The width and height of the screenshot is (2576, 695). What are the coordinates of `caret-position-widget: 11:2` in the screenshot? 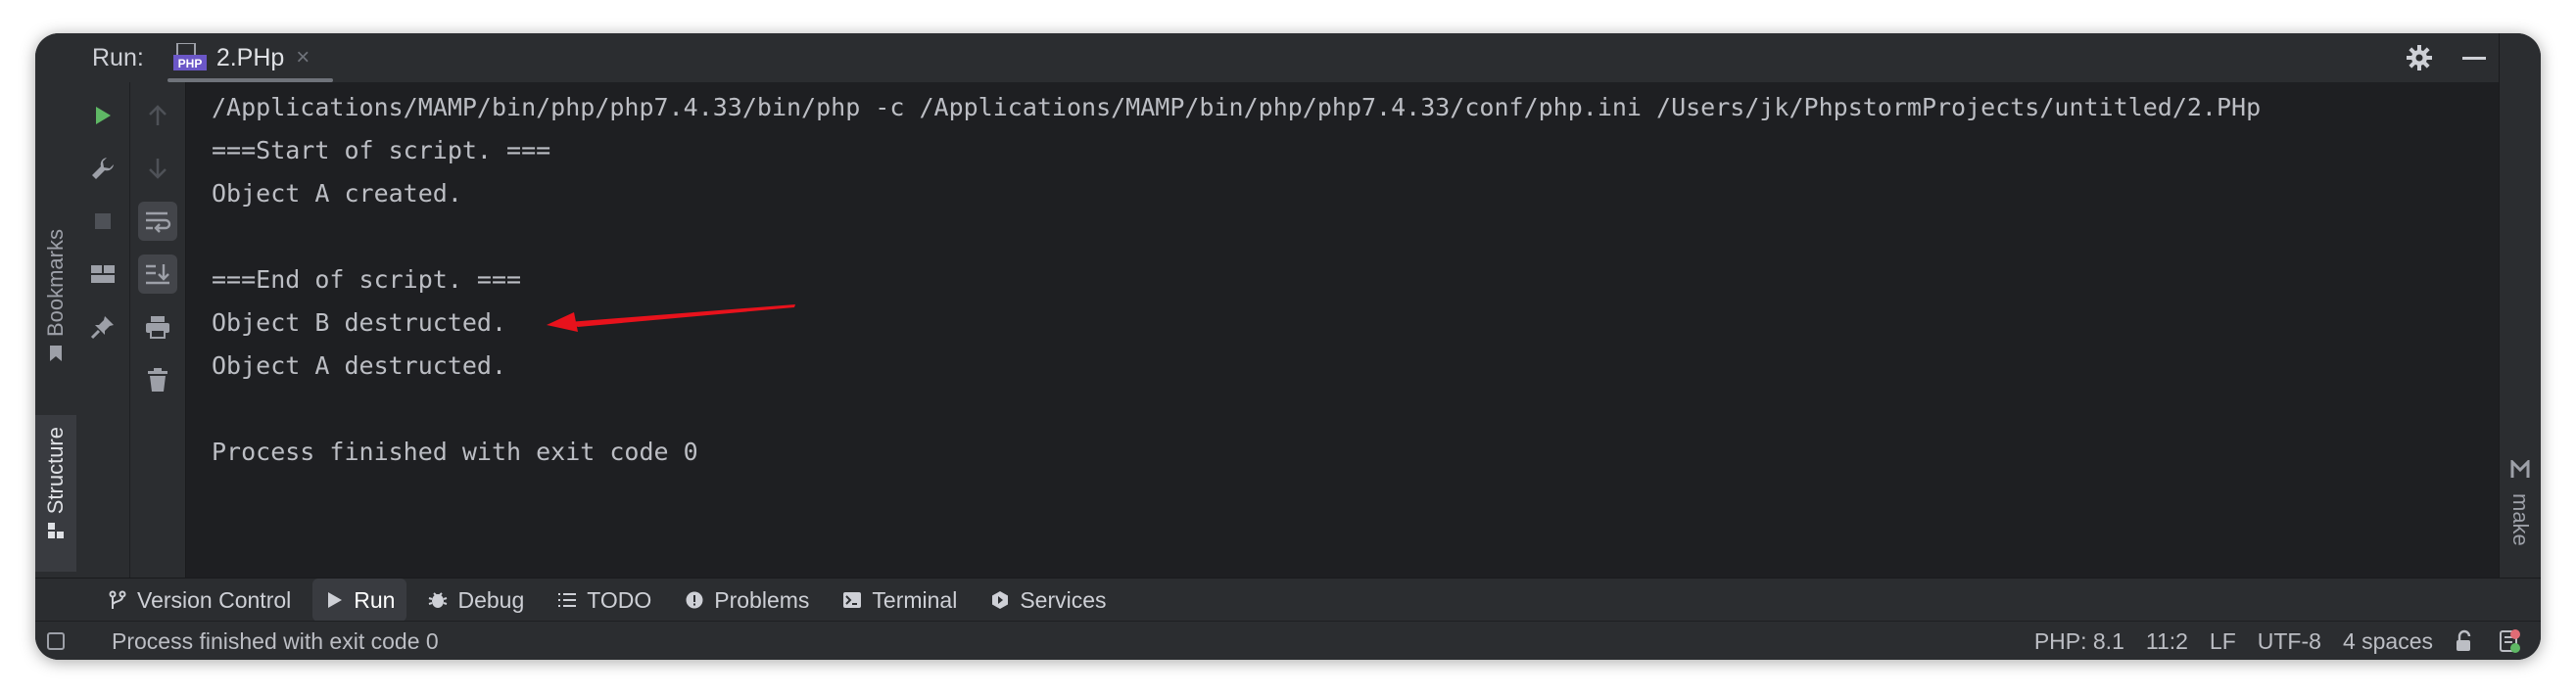 It's located at (2167, 642).